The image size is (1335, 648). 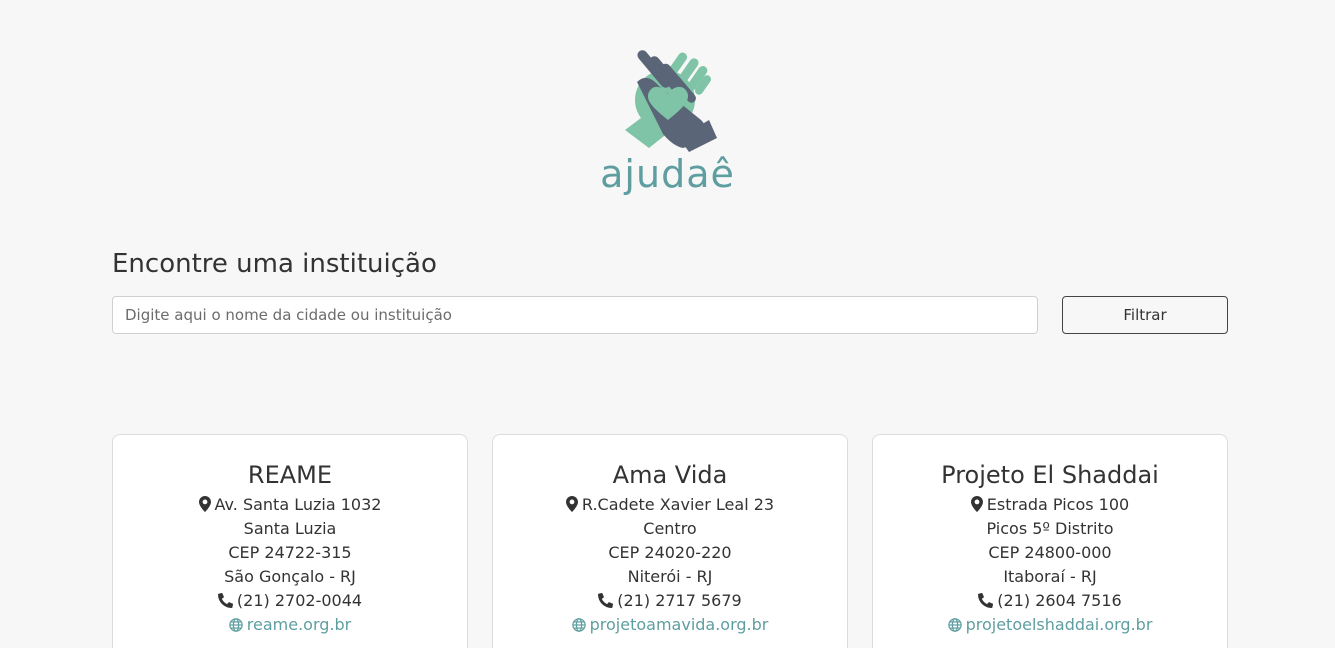 What do you see at coordinates (1145, 315) in the screenshot?
I see `filter-button: Filtrar` at bounding box center [1145, 315].